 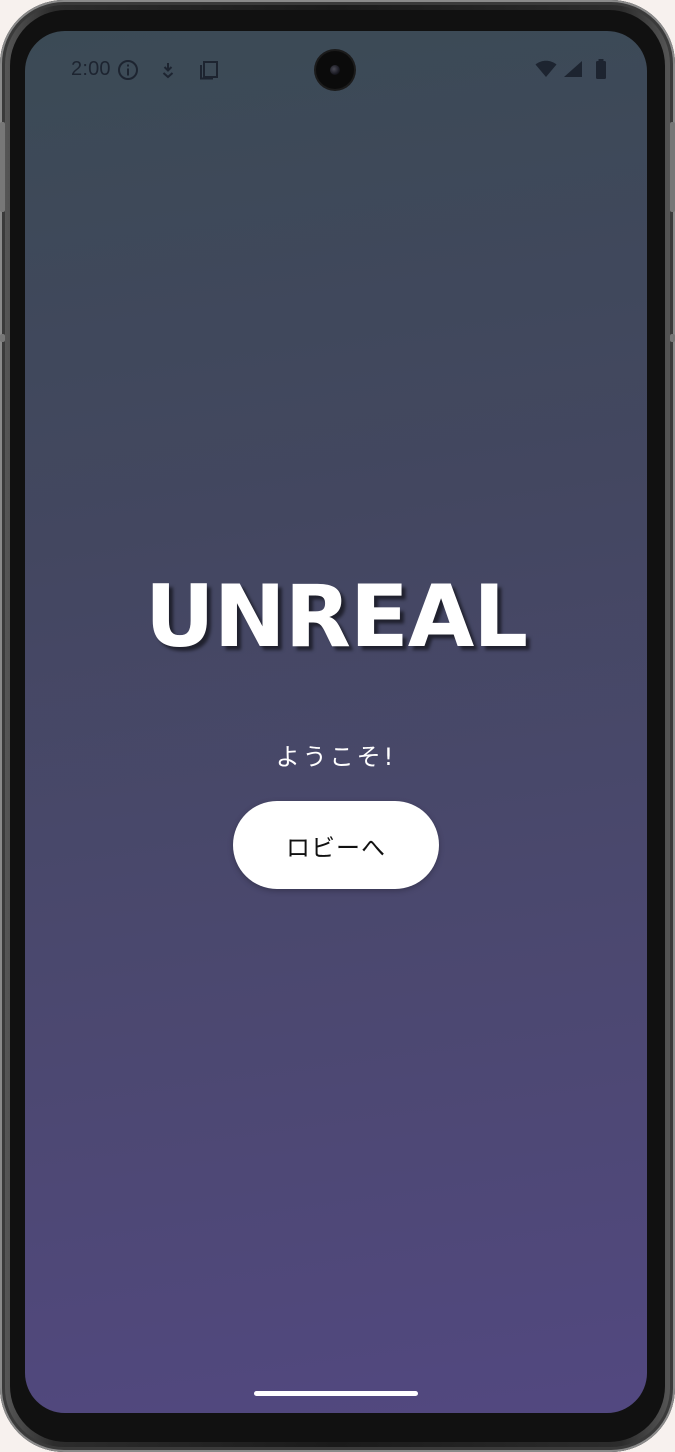 I want to click on volume-button, so click(x=2, y=167).